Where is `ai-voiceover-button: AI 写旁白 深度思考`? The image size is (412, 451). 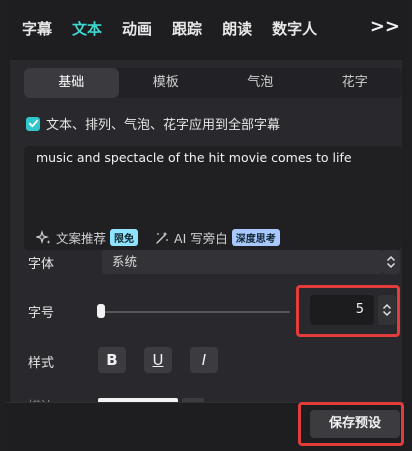
ai-voiceover-button: AI 写旁白 深度思考 is located at coordinates (217, 237).